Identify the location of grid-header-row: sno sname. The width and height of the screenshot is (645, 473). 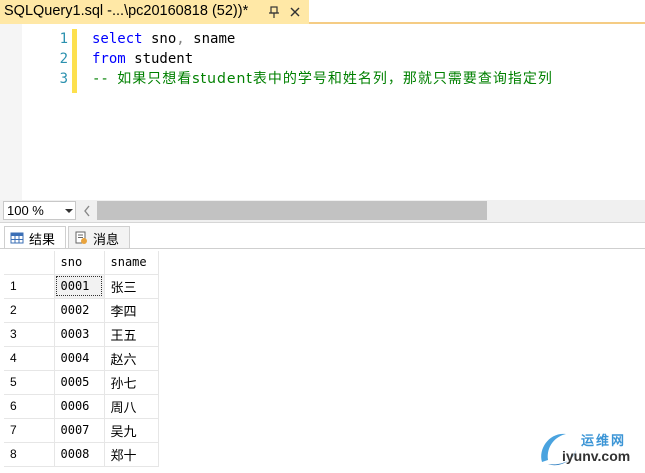
(81, 263).